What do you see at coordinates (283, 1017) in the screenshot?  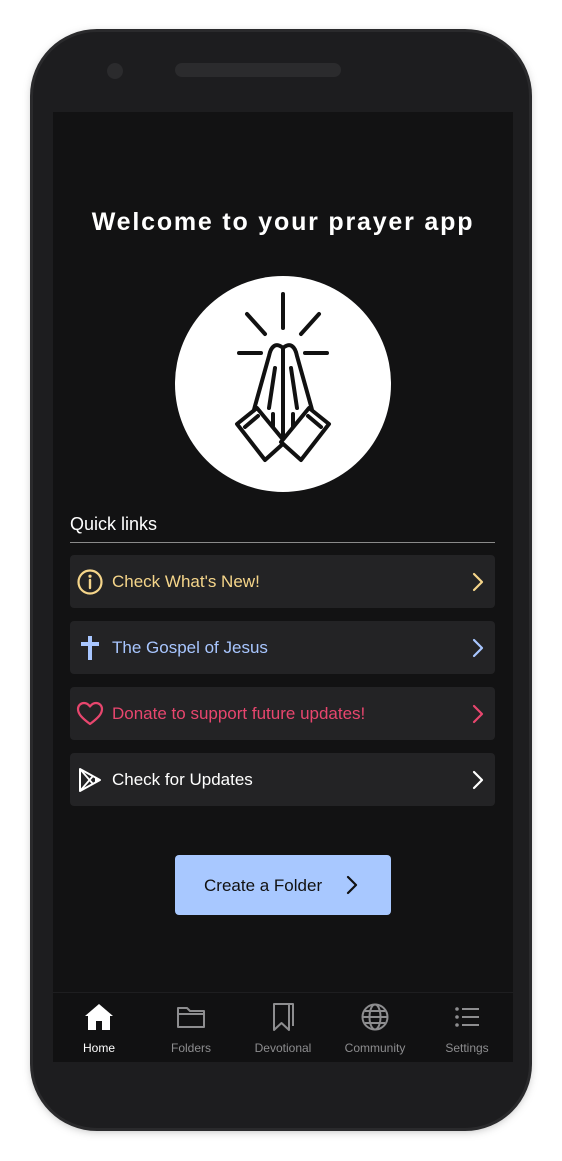 I see `bookmark-icon` at bounding box center [283, 1017].